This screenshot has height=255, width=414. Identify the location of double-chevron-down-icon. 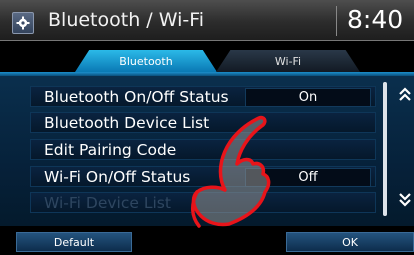
(405, 200).